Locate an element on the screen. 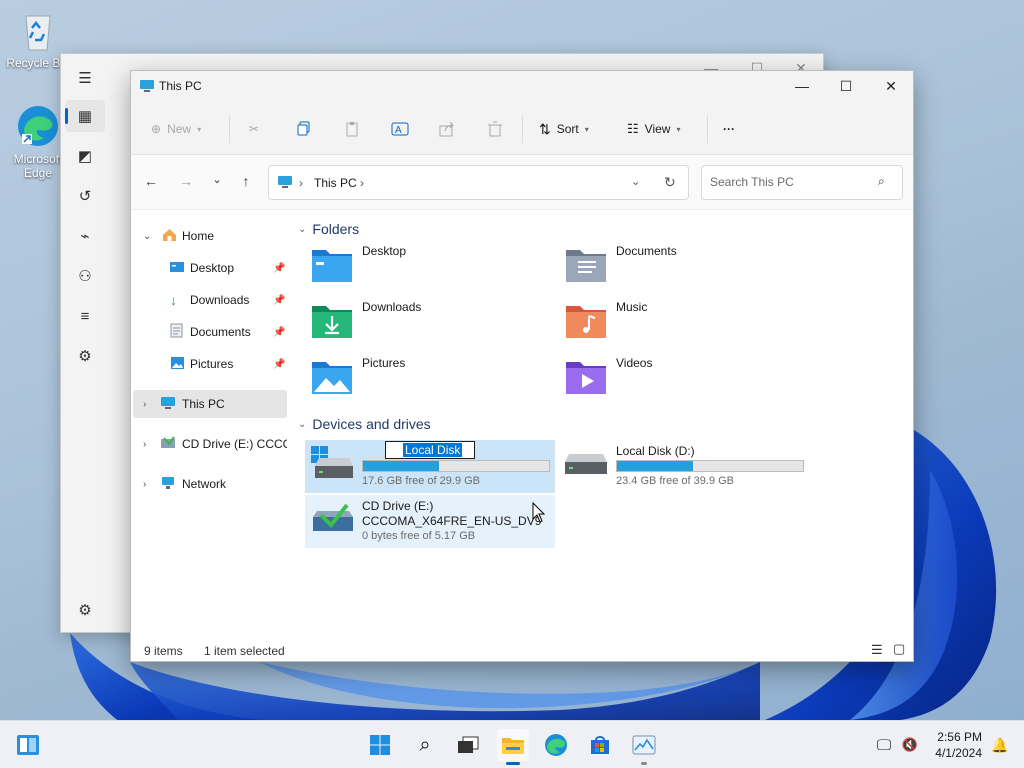 Image resolution: width=1024 pixels, height=768 pixels. clock-date: 4/1/2024 is located at coordinates (958, 753).